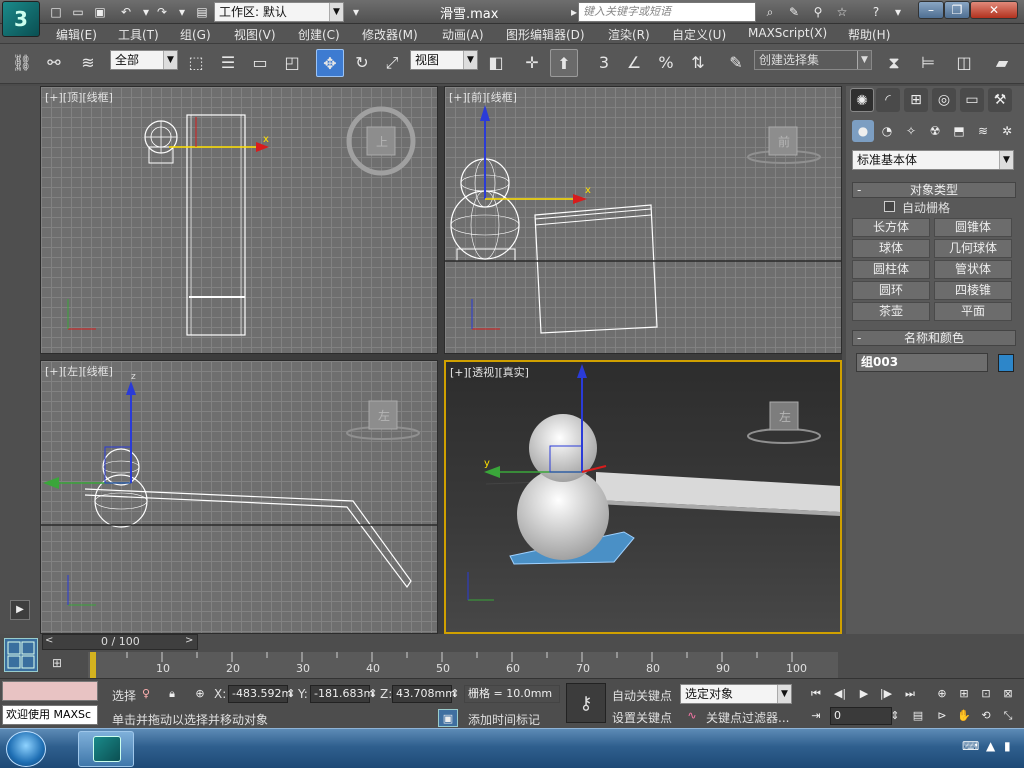 The image size is (1024, 768). Describe the element at coordinates (642, 717) in the screenshot. I see `set-key-button: 设置关键点` at that location.